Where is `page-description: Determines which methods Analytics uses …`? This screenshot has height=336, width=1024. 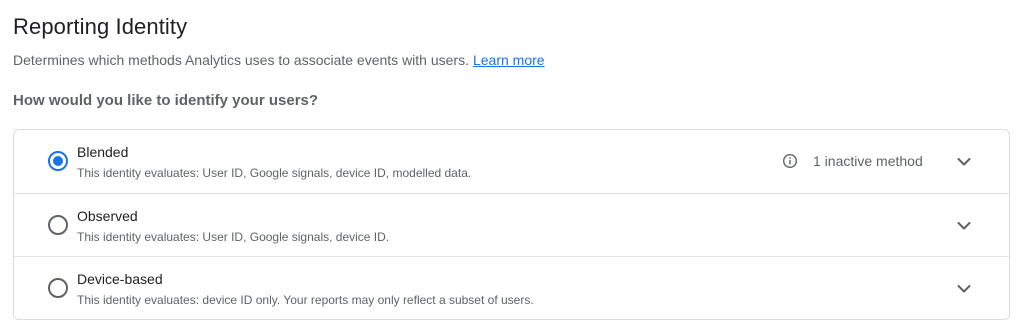 page-description: Determines which methods Analytics uses … is located at coordinates (279, 60).